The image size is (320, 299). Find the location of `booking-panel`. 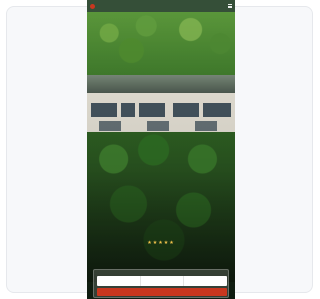

booking-panel is located at coordinates (161, 283).